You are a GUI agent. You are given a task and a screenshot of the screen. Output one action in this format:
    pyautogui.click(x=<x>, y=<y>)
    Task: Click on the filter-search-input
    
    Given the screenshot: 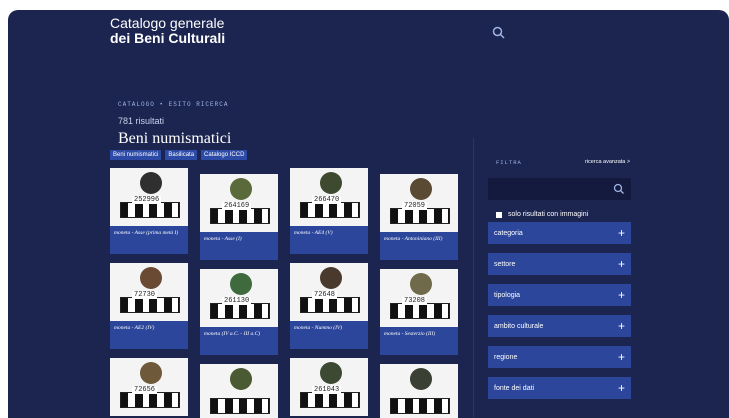 What is the action you would take?
    pyautogui.click(x=559, y=189)
    